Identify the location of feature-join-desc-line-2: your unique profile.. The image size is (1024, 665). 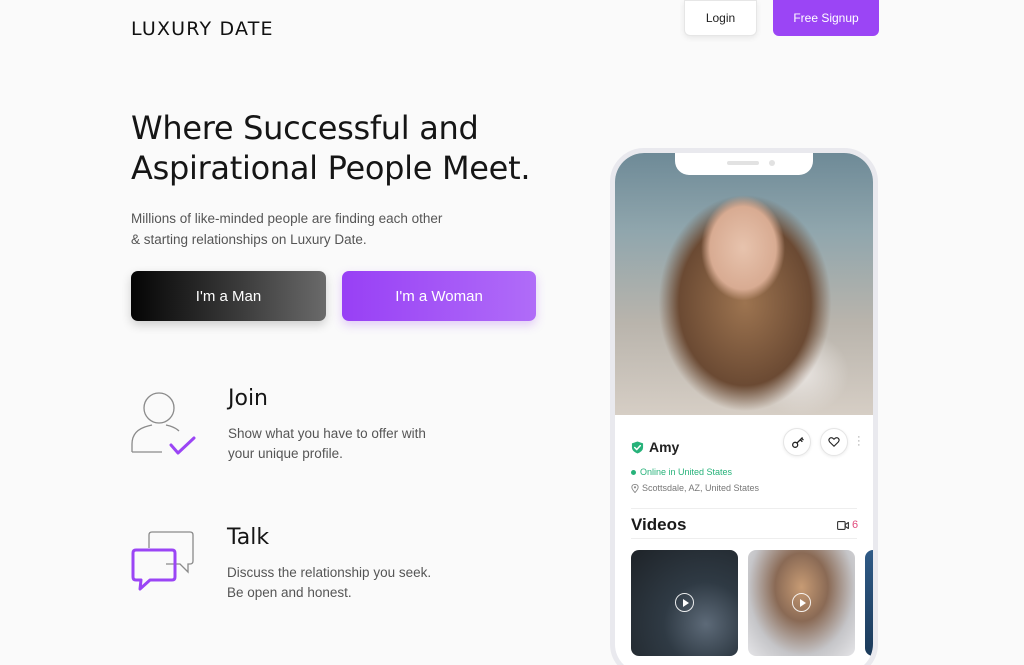
(285, 453).